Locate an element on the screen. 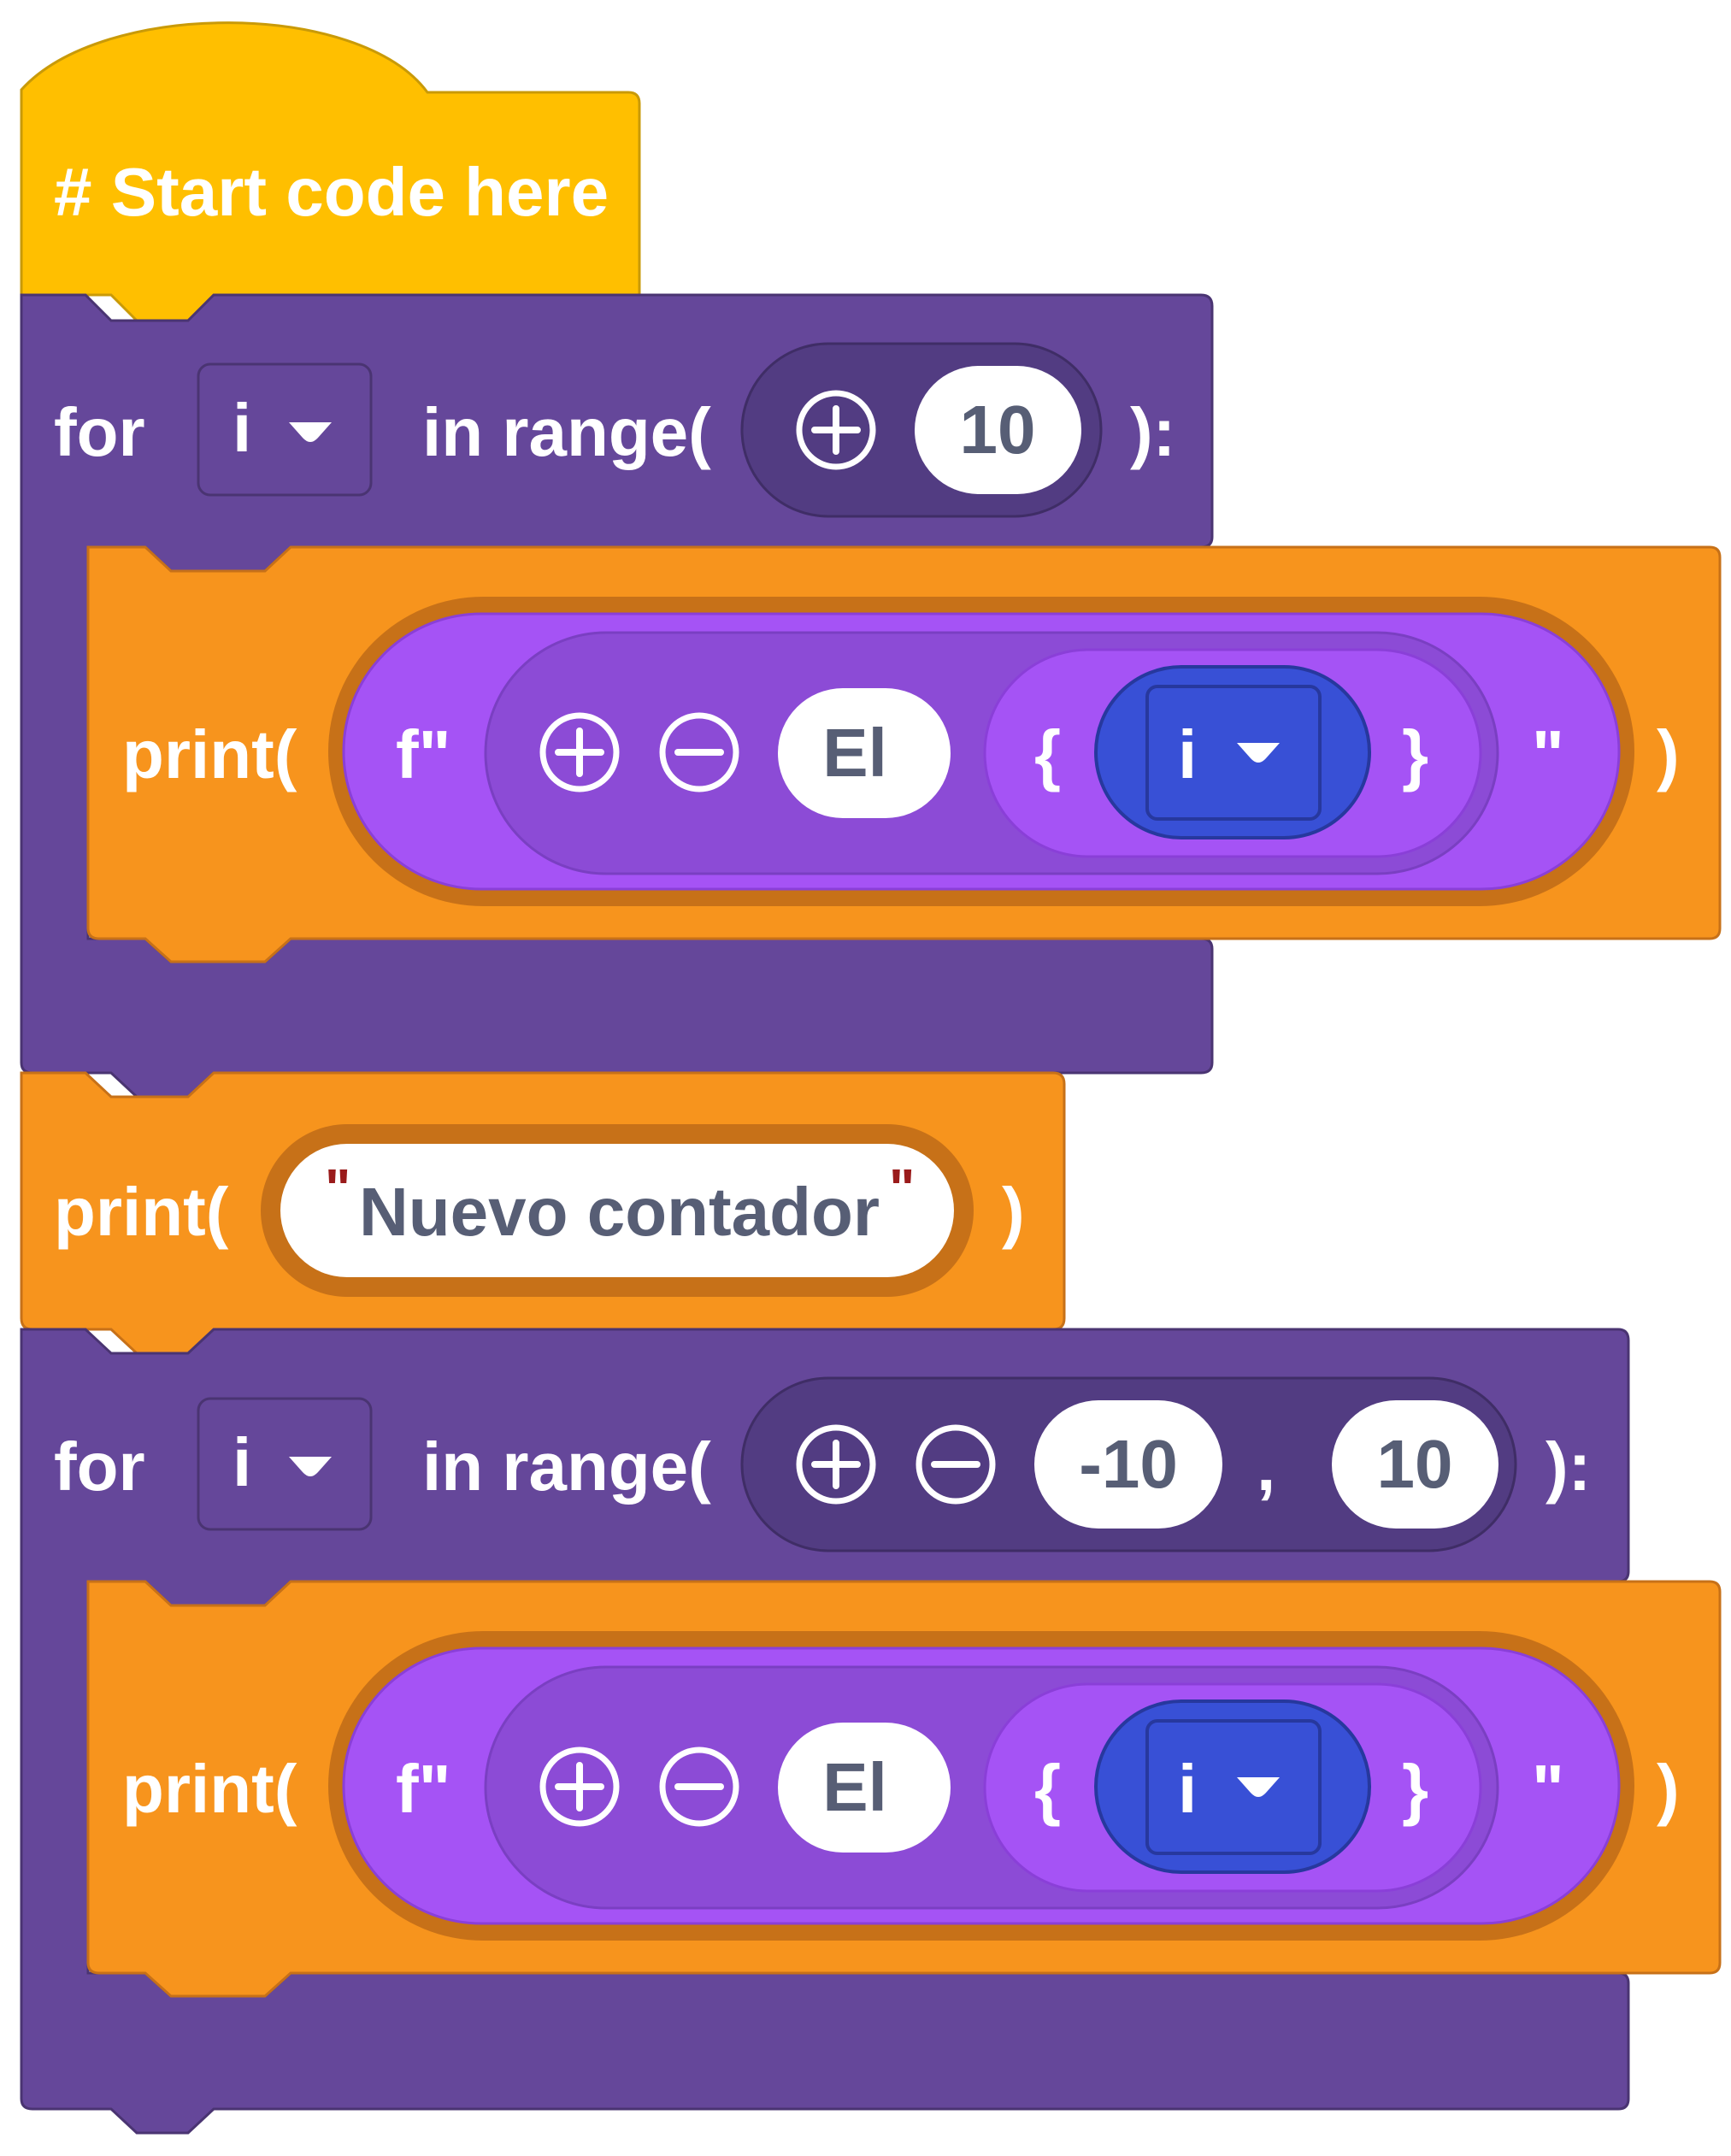 The width and height of the screenshot is (1731, 2156). loop2-range-start-text: -10 is located at coordinates (1128, 1464).